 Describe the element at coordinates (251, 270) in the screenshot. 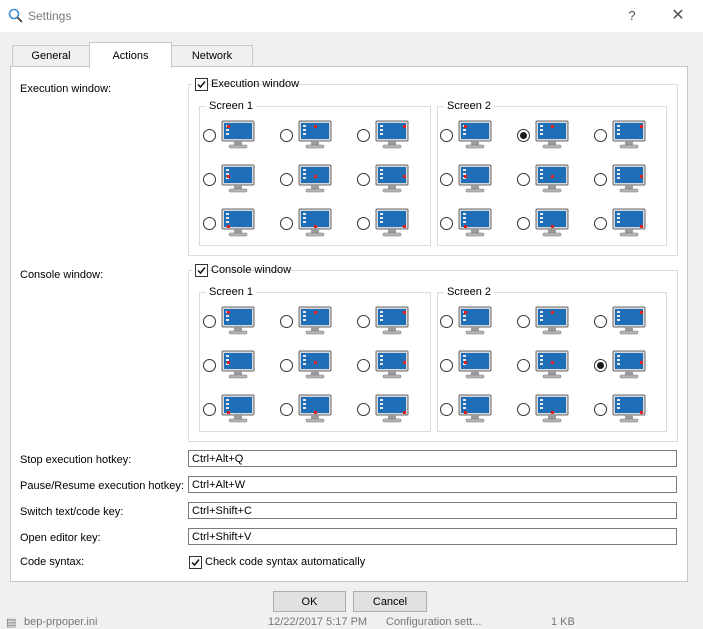

I see `console-window-checkbox-label: Console window` at that location.